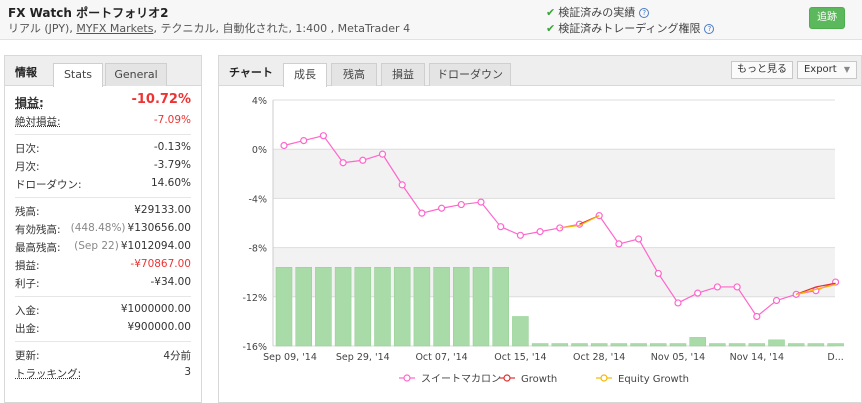  I want to click on verified-trading-privileges-label: 検証済みトレーディング権限, so click(629, 28).